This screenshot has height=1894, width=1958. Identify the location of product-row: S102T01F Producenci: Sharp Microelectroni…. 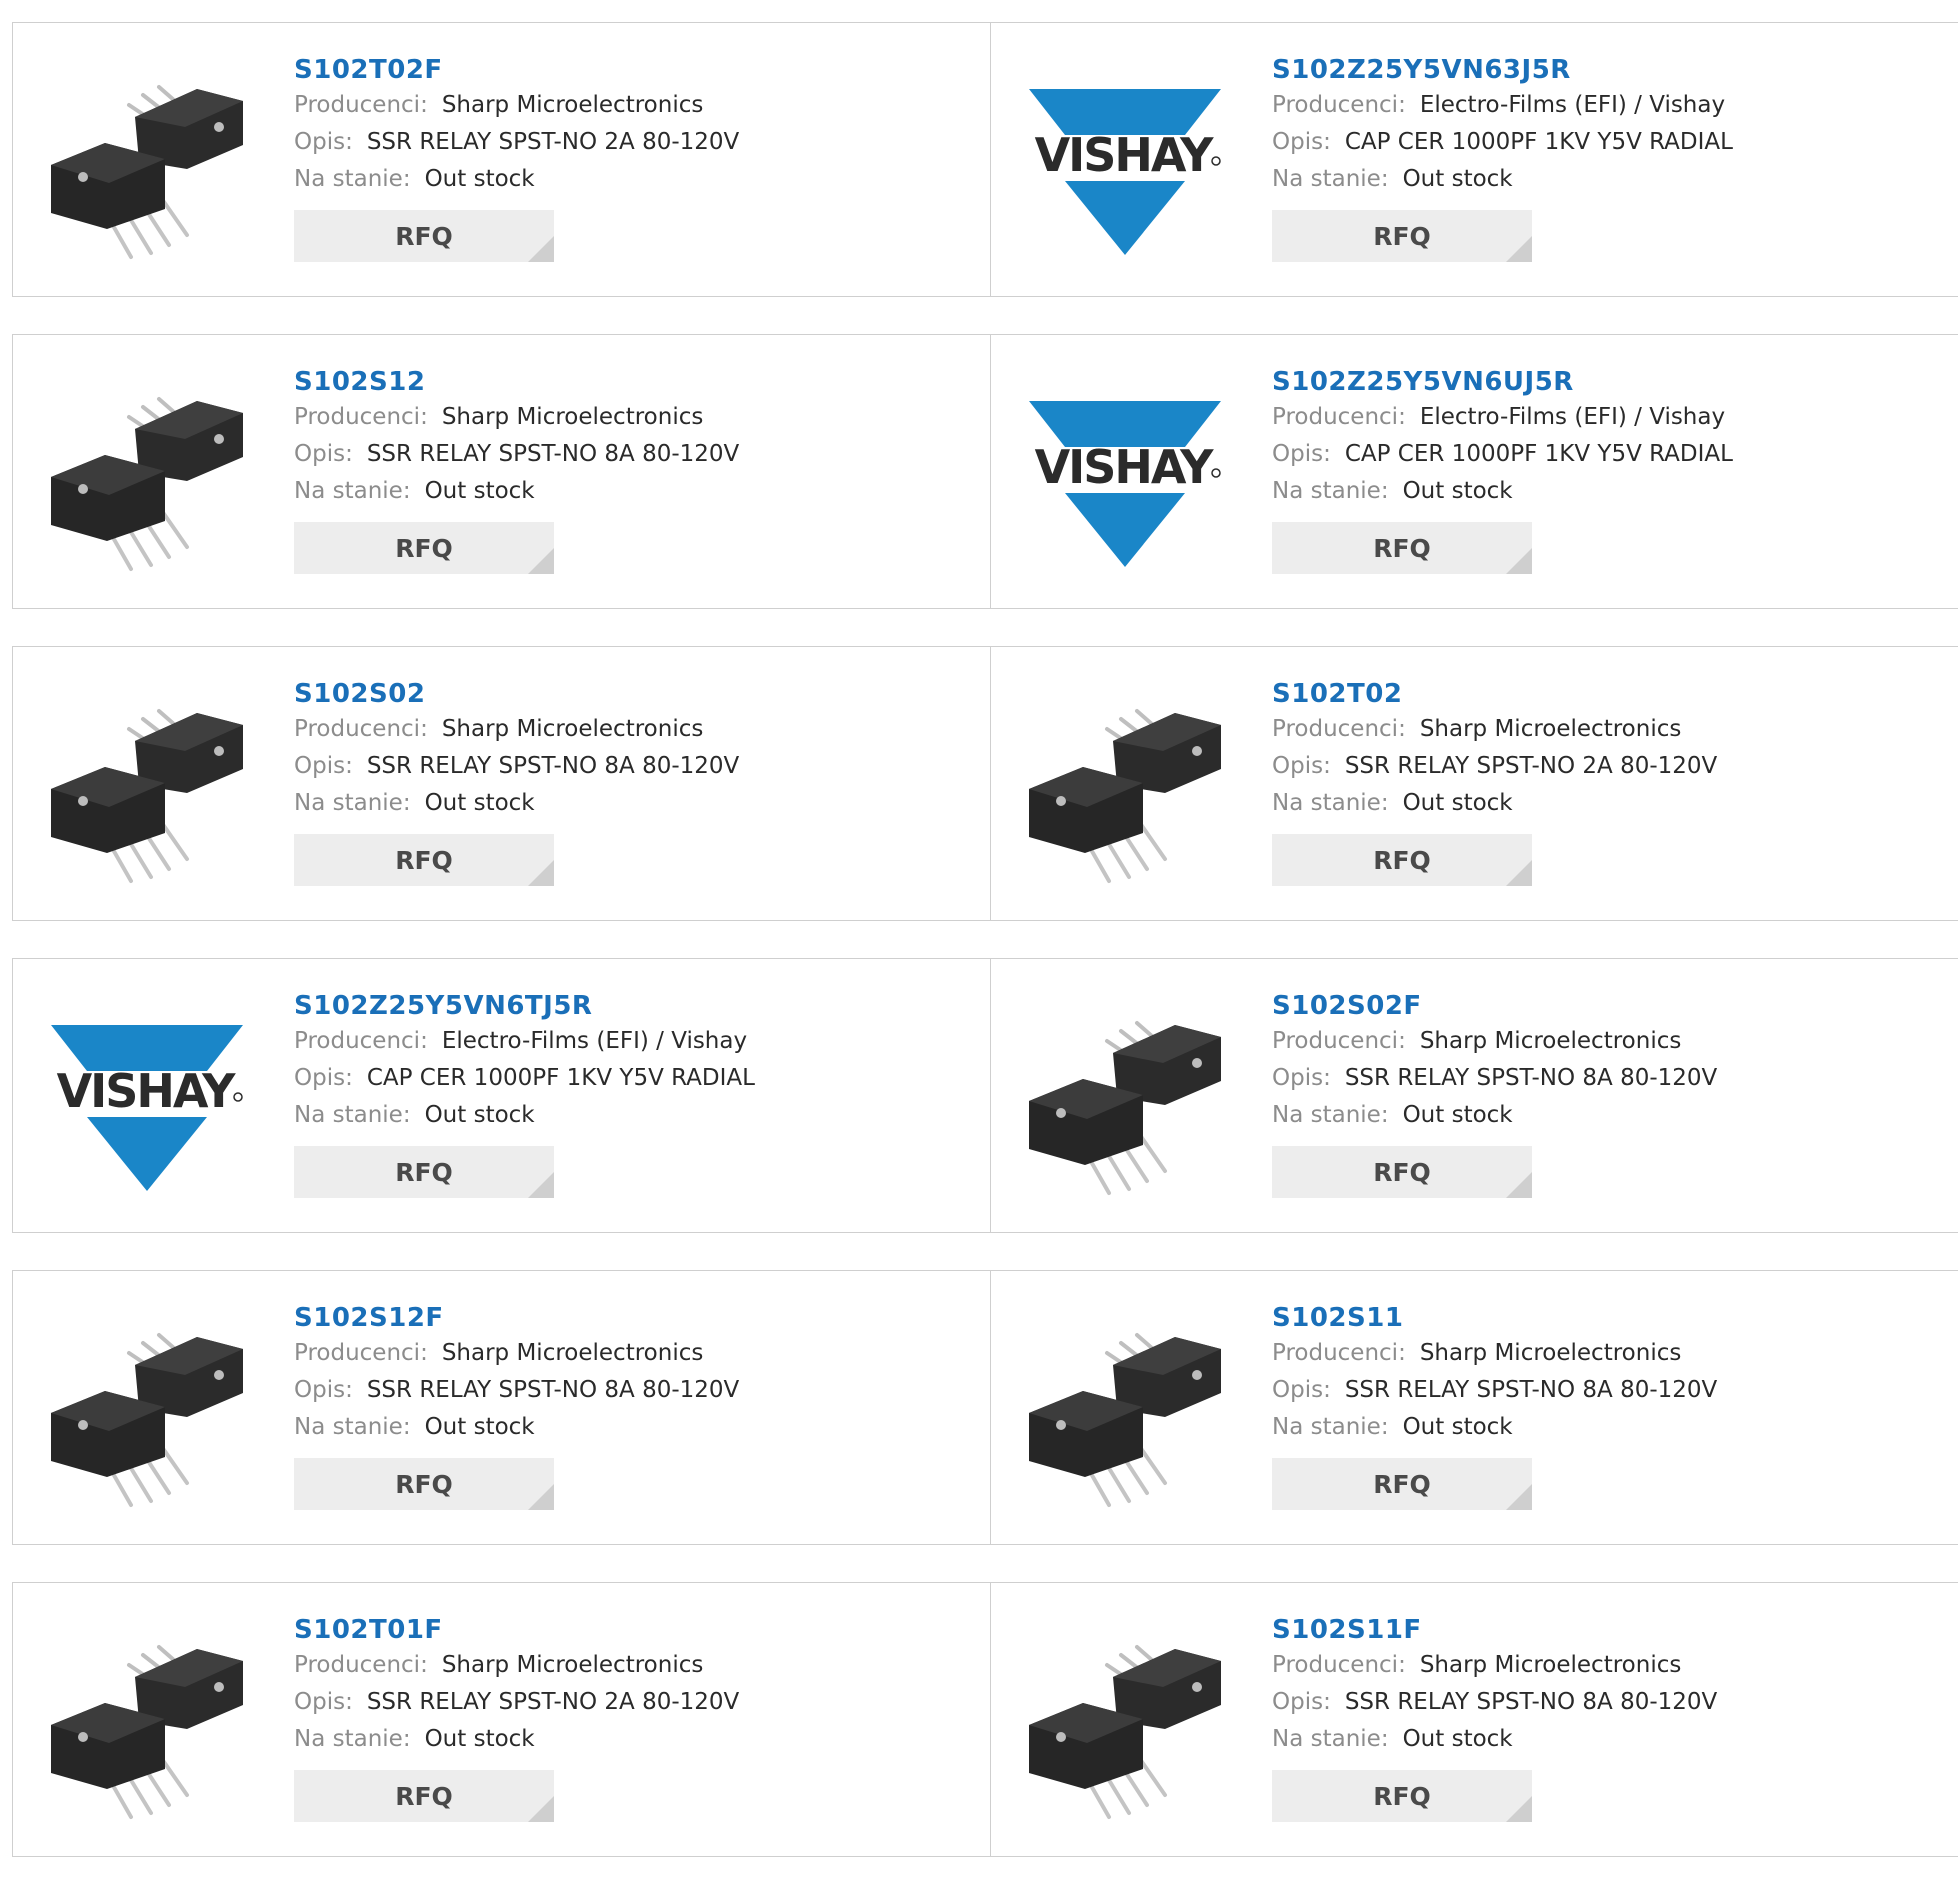
(985, 1719).